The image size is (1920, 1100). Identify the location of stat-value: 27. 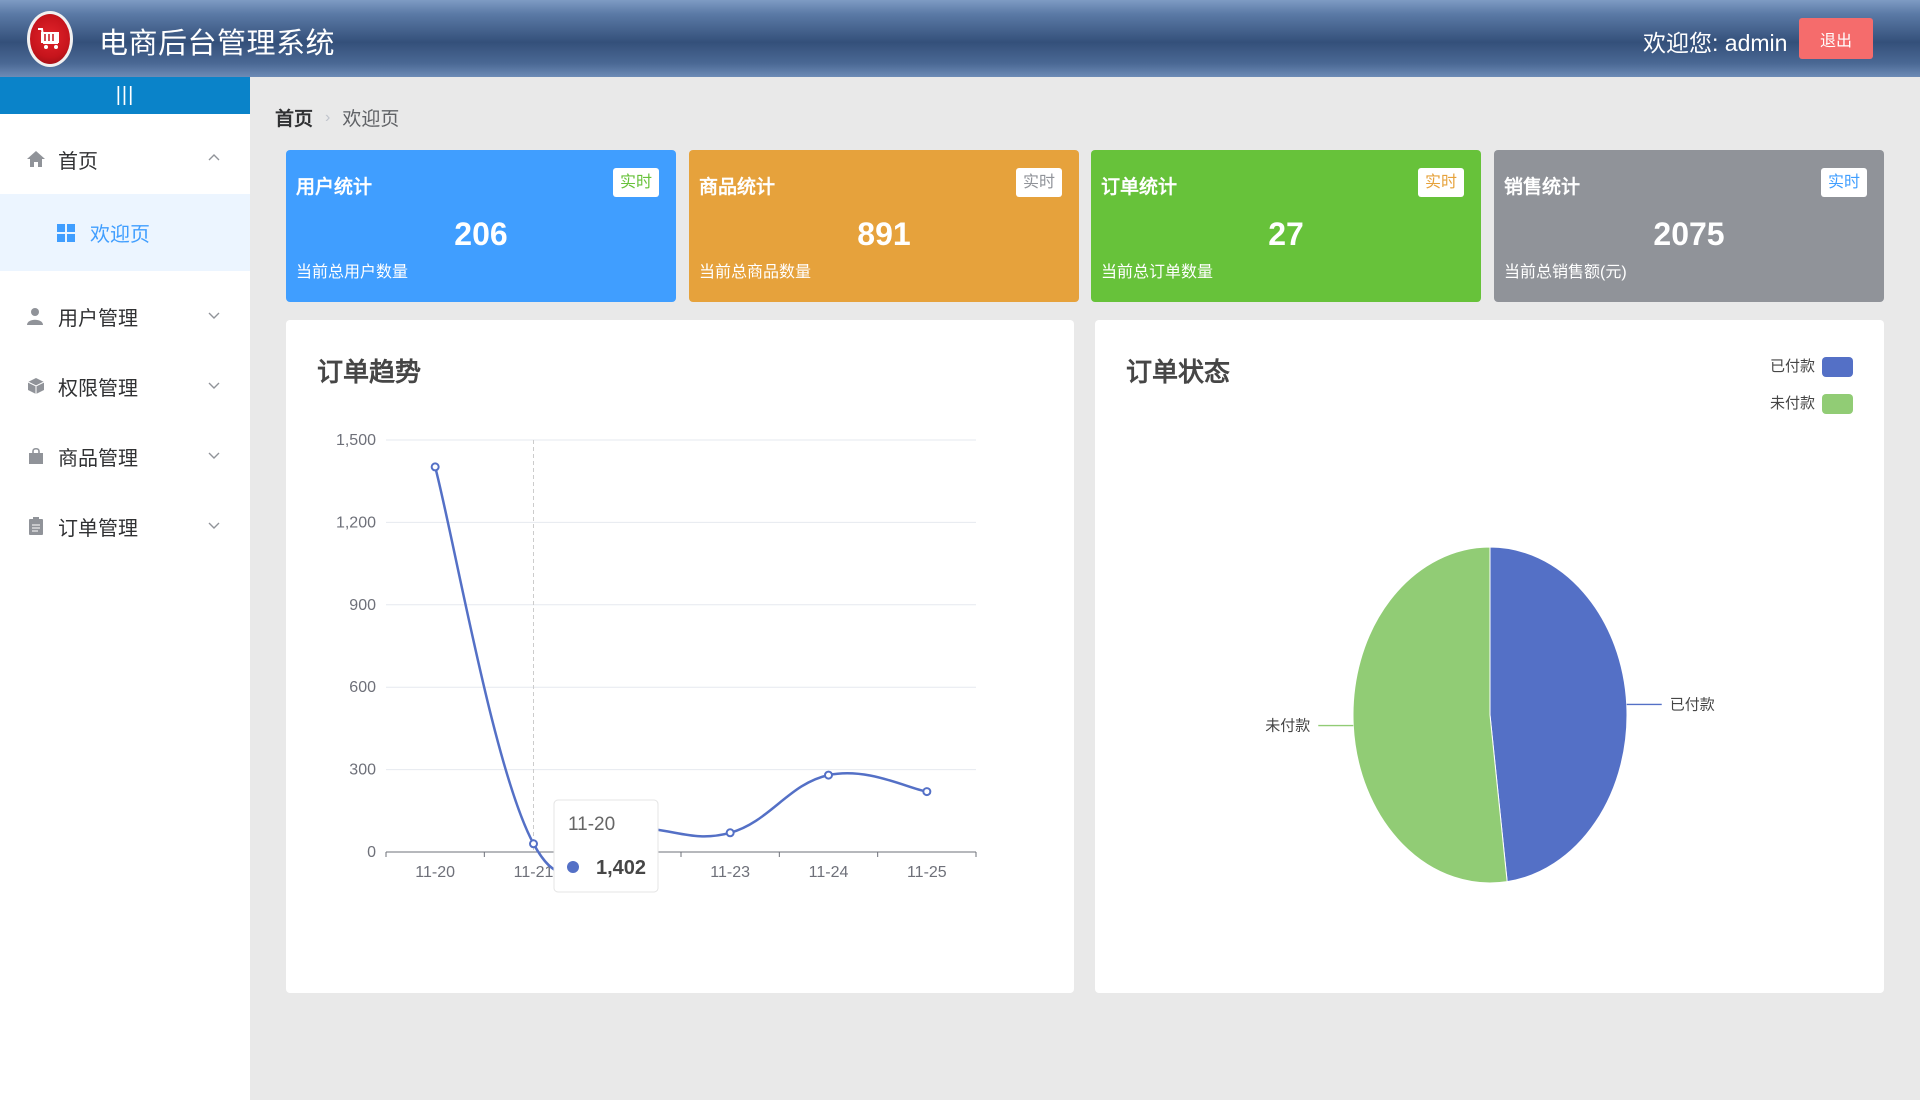
(1286, 234).